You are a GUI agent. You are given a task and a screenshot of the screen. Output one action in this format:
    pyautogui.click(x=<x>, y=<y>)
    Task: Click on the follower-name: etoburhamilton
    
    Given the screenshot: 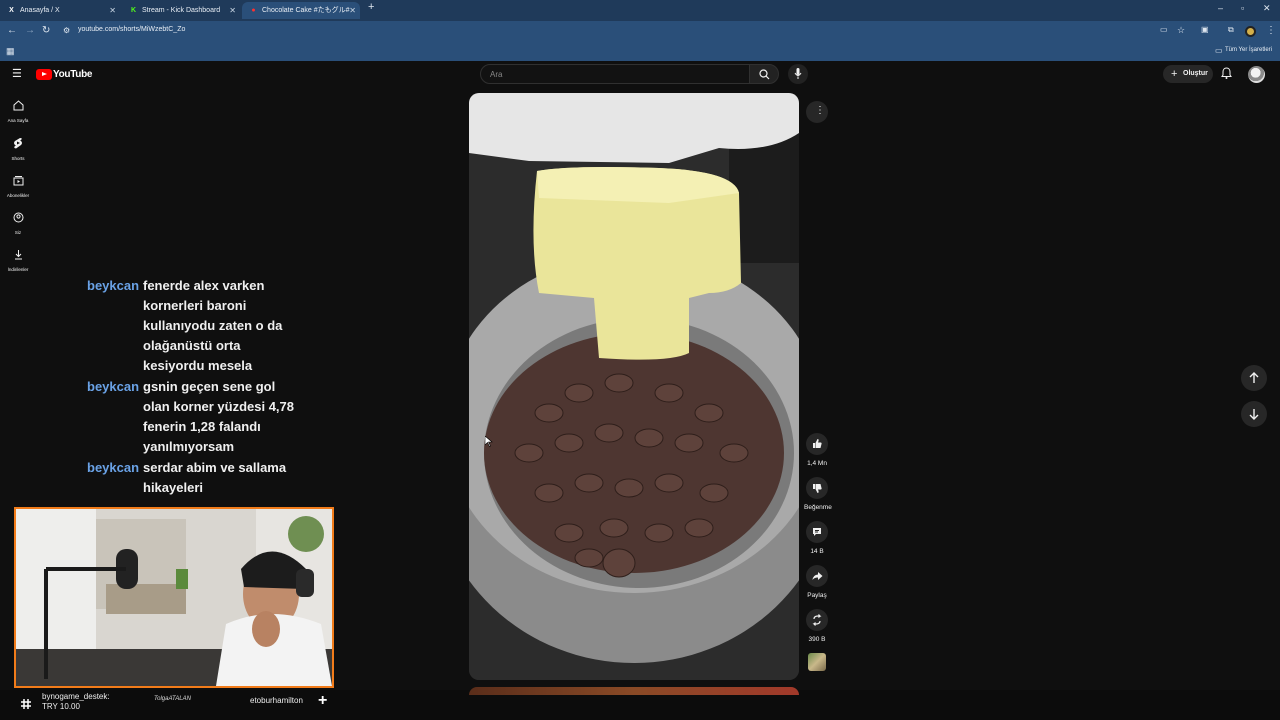 What is the action you would take?
    pyautogui.click(x=276, y=700)
    